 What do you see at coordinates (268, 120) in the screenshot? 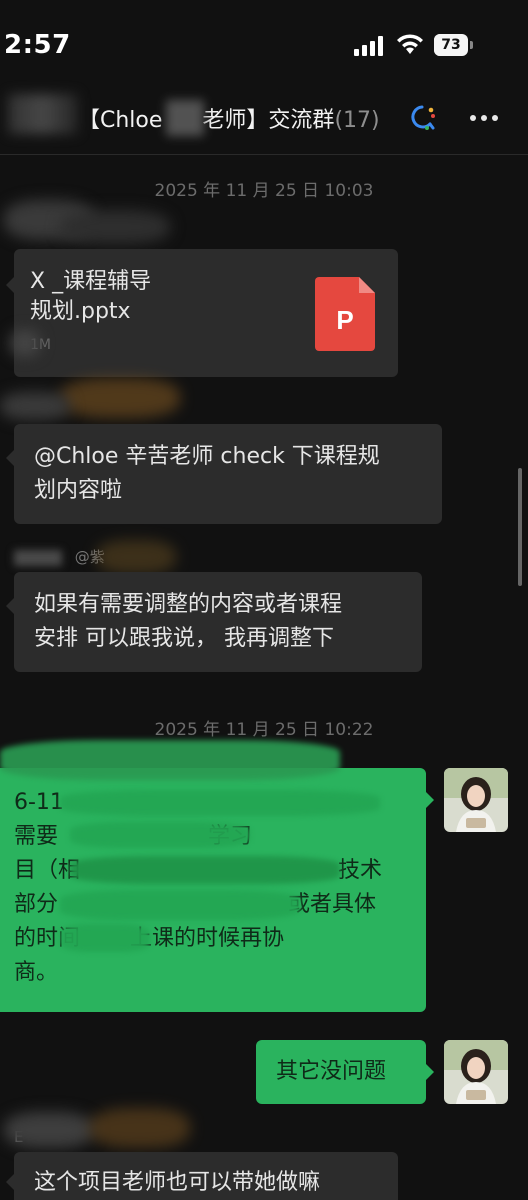
I see `chat-title-right: 老师】交流群` at bounding box center [268, 120].